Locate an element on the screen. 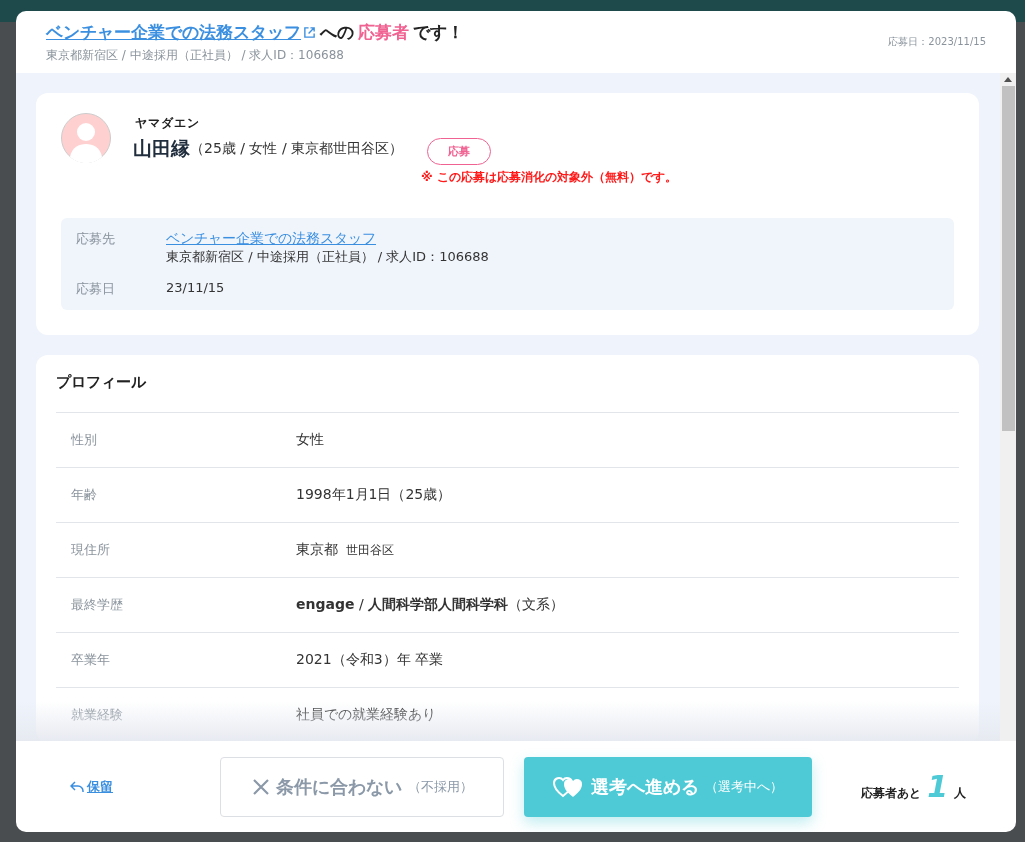 The width and height of the screenshot is (1025, 842). info-value: 23/11/15 is located at coordinates (196, 287).